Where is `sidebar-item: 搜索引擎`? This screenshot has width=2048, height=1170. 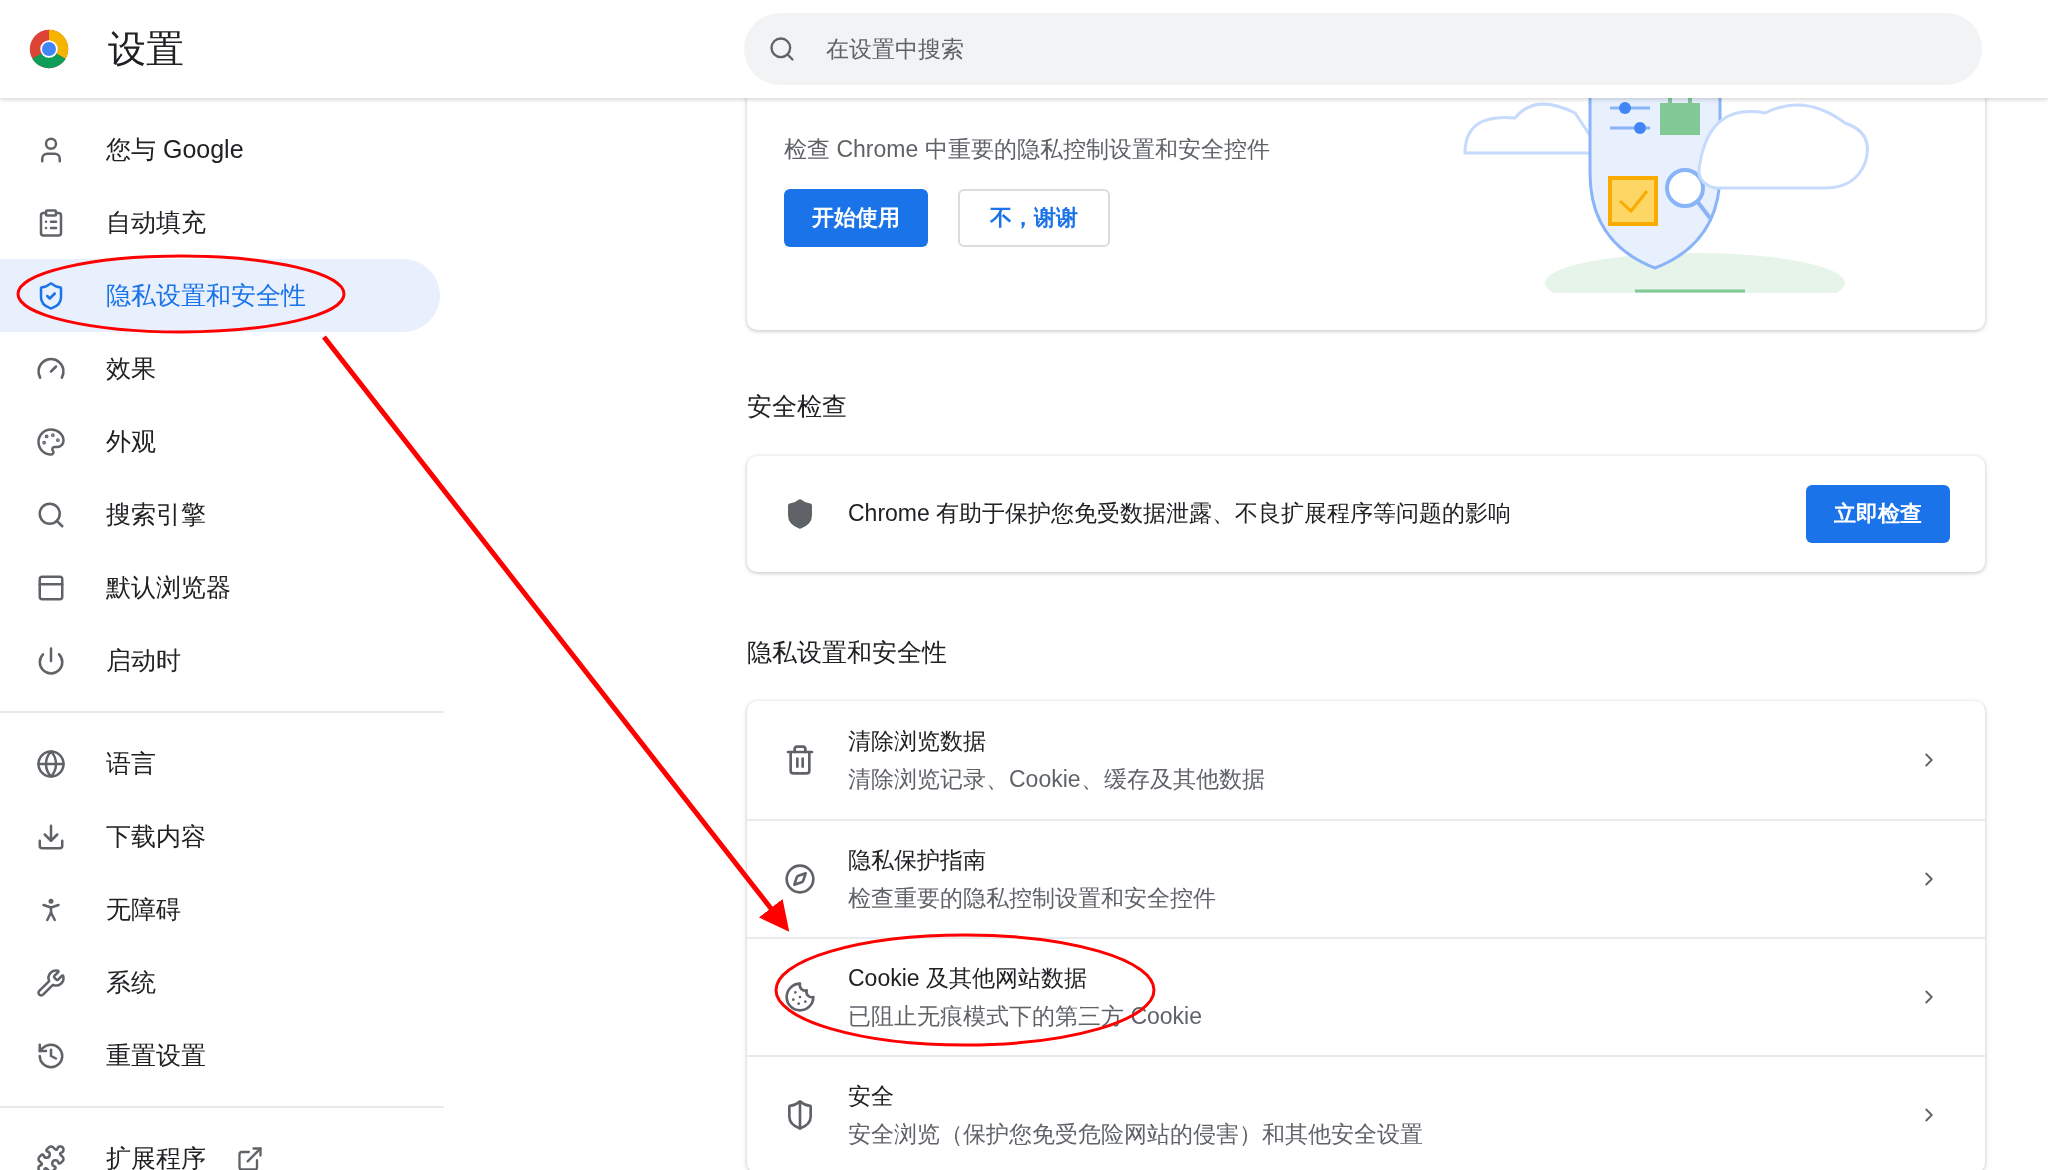
sidebar-item: 搜索引擎 is located at coordinates (220, 514).